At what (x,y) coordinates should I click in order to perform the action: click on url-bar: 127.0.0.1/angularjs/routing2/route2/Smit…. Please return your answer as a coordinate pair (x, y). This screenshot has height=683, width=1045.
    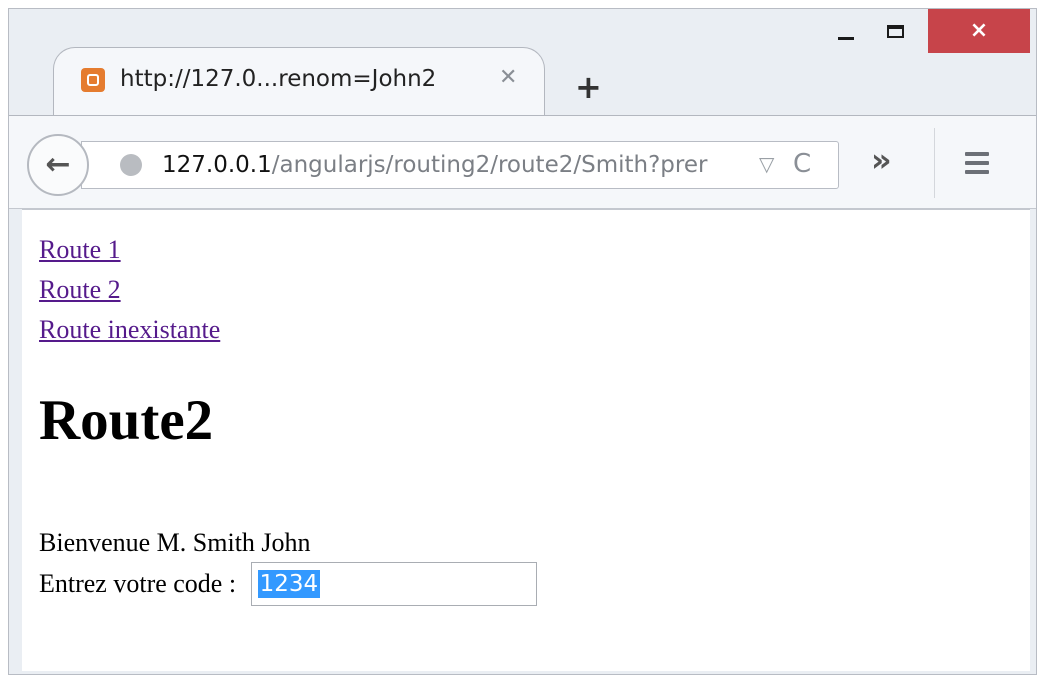
    Looking at the image, I should click on (460, 165).